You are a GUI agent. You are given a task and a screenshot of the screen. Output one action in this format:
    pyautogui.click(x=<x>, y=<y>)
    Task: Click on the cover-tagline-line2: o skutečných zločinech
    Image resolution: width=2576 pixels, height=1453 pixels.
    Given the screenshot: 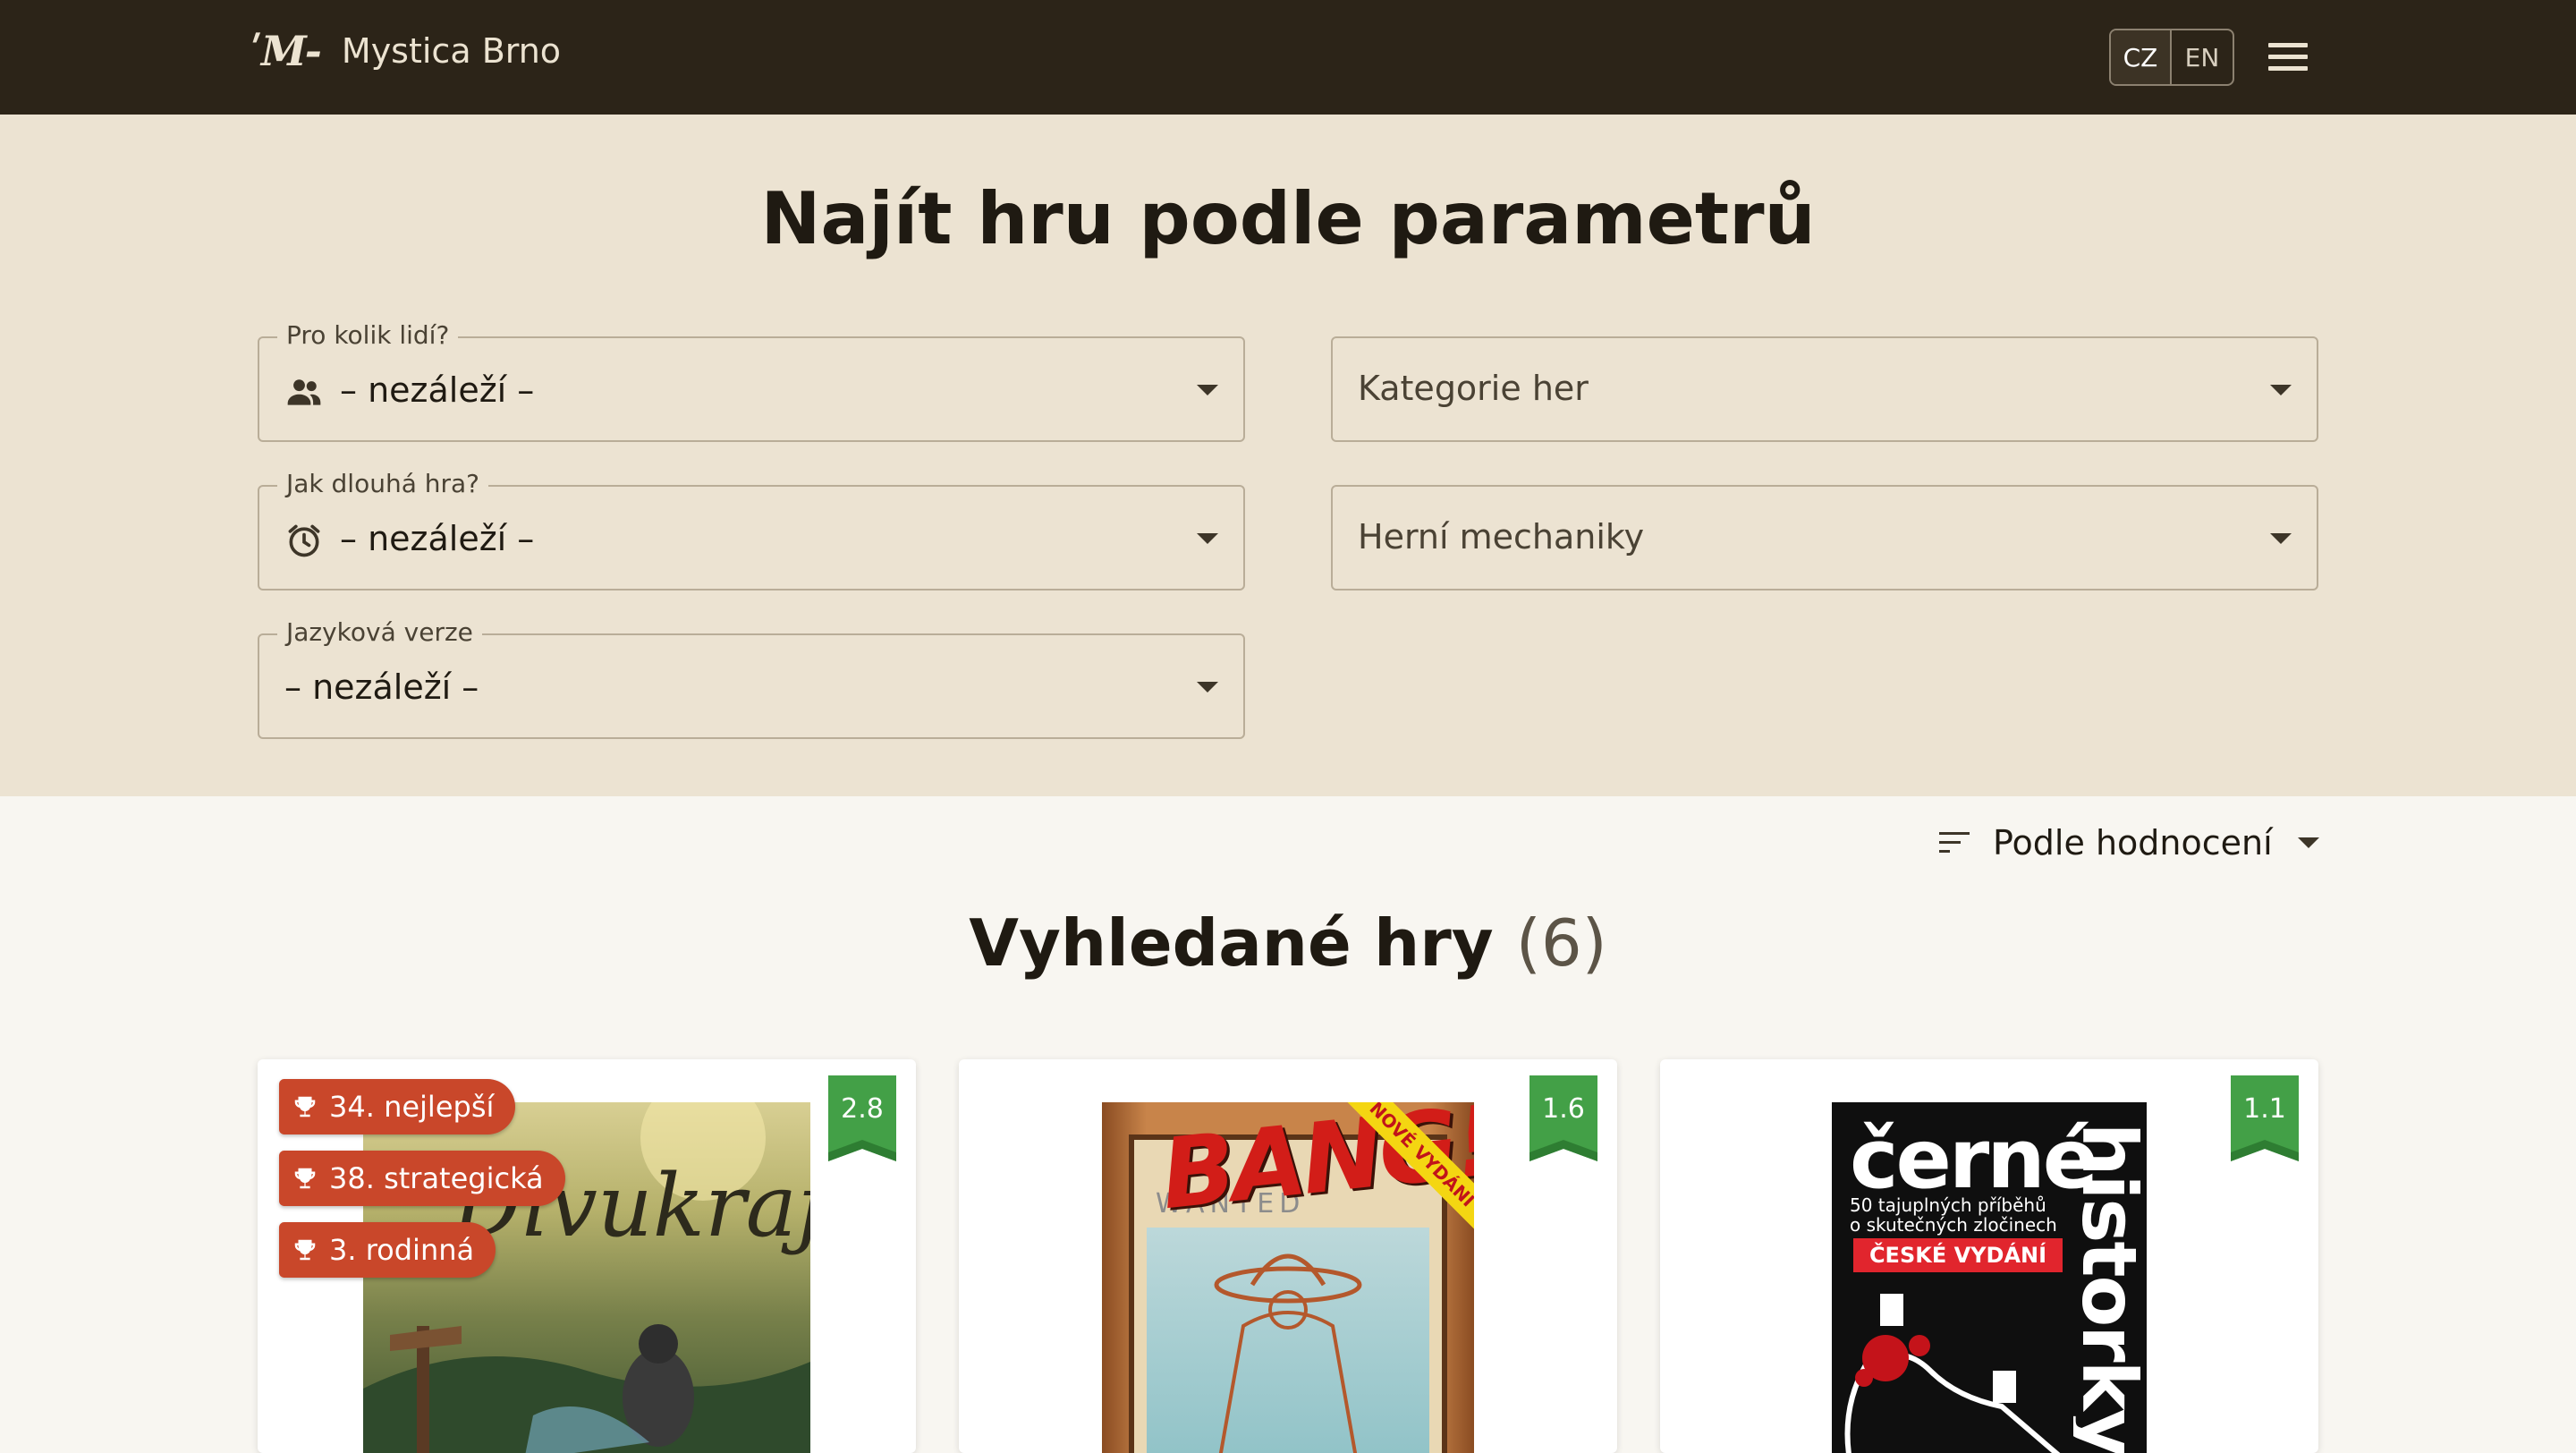 What is the action you would take?
    pyautogui.click(x=1953, y=1225)
    